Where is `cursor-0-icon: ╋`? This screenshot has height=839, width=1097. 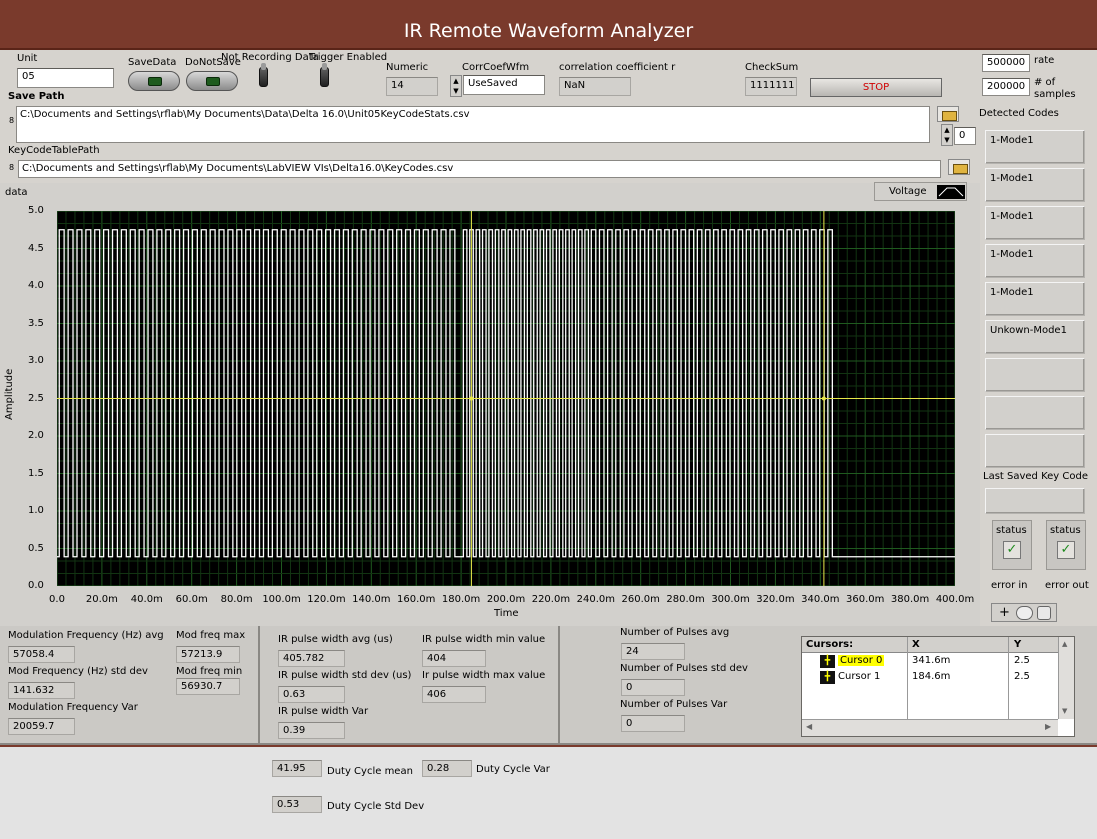
cursor-0-icon: ╋ is located at coordinates (827, 661).